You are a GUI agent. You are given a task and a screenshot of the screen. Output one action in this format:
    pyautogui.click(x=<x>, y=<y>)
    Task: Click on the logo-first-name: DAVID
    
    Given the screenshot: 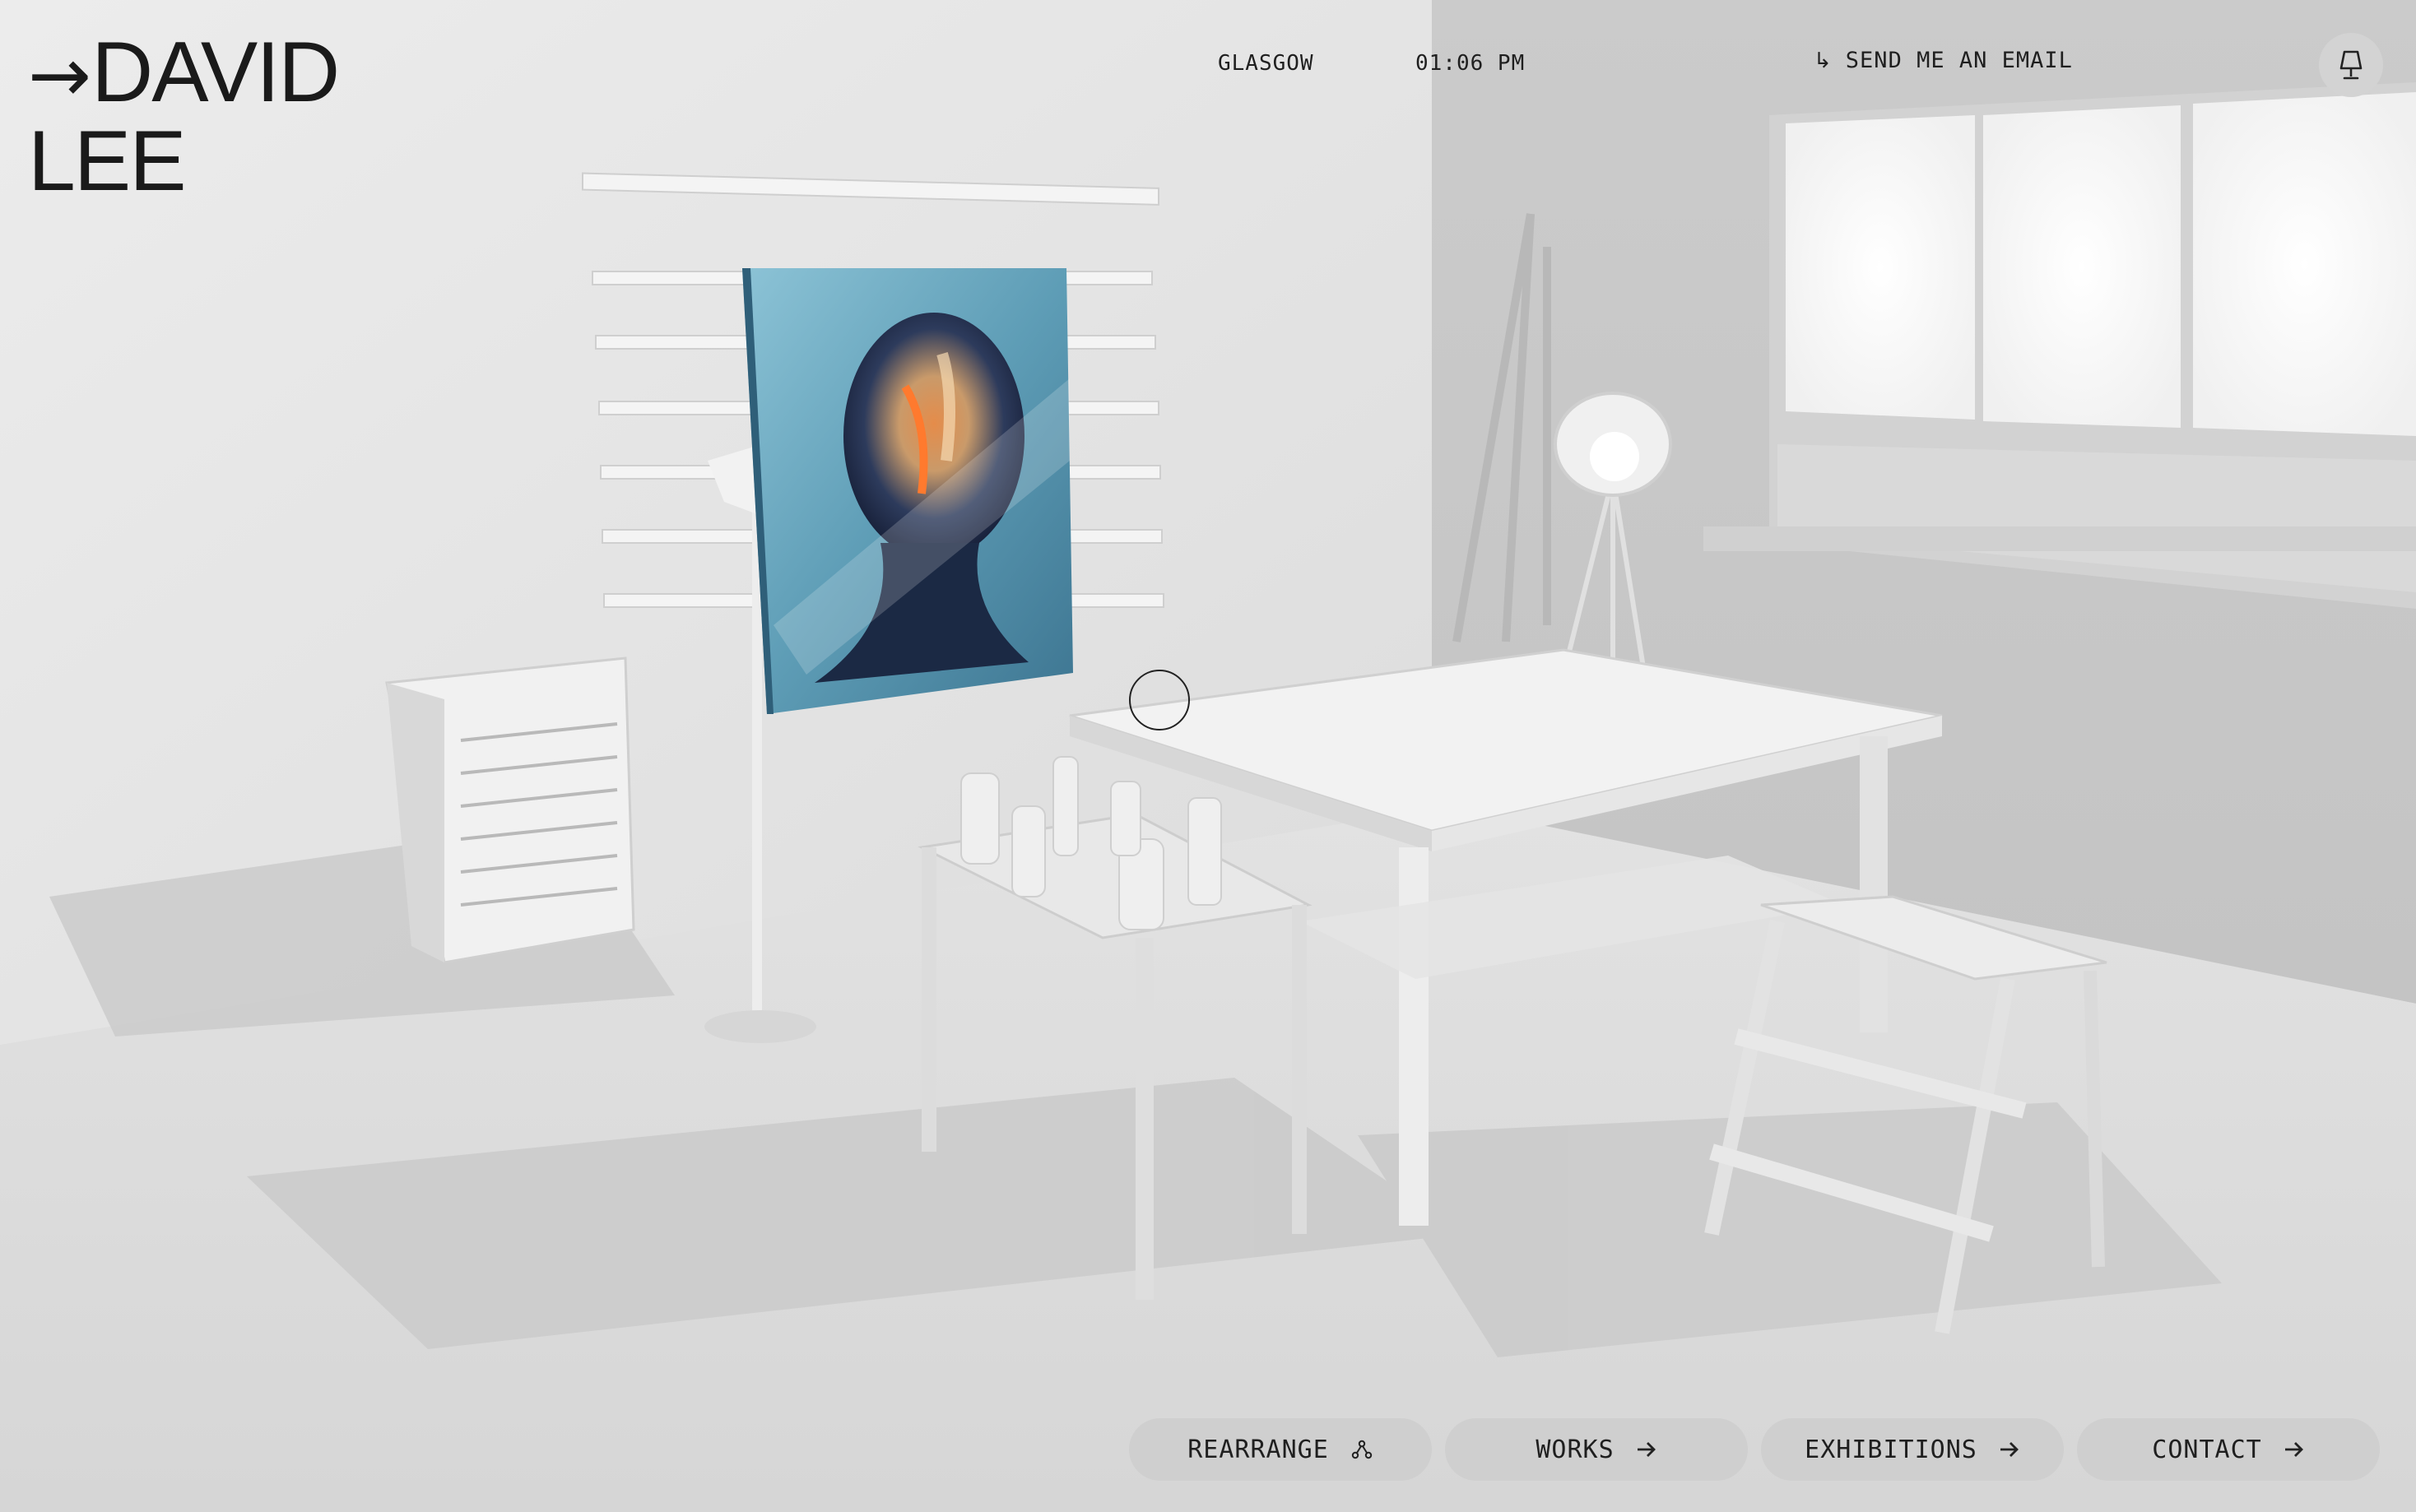 What is the action you would take?
    pyautogui.click(x=215, y=72)
    